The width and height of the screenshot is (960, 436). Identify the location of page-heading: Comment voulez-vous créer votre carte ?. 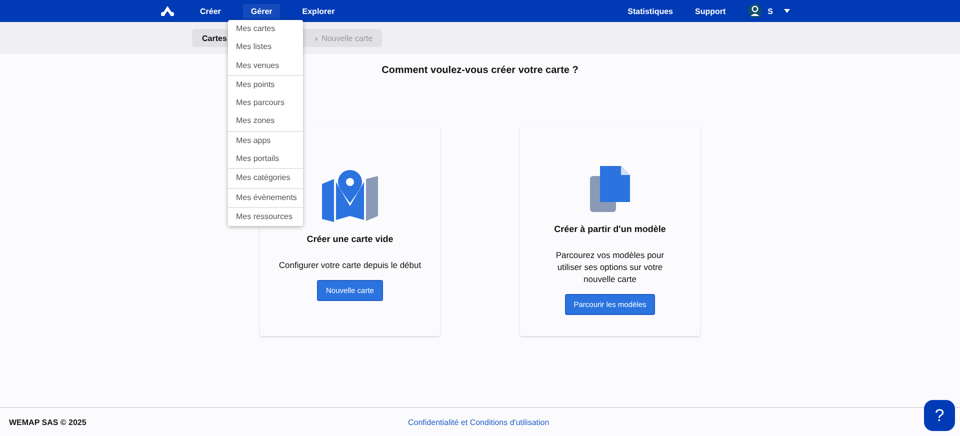
(480, 70).